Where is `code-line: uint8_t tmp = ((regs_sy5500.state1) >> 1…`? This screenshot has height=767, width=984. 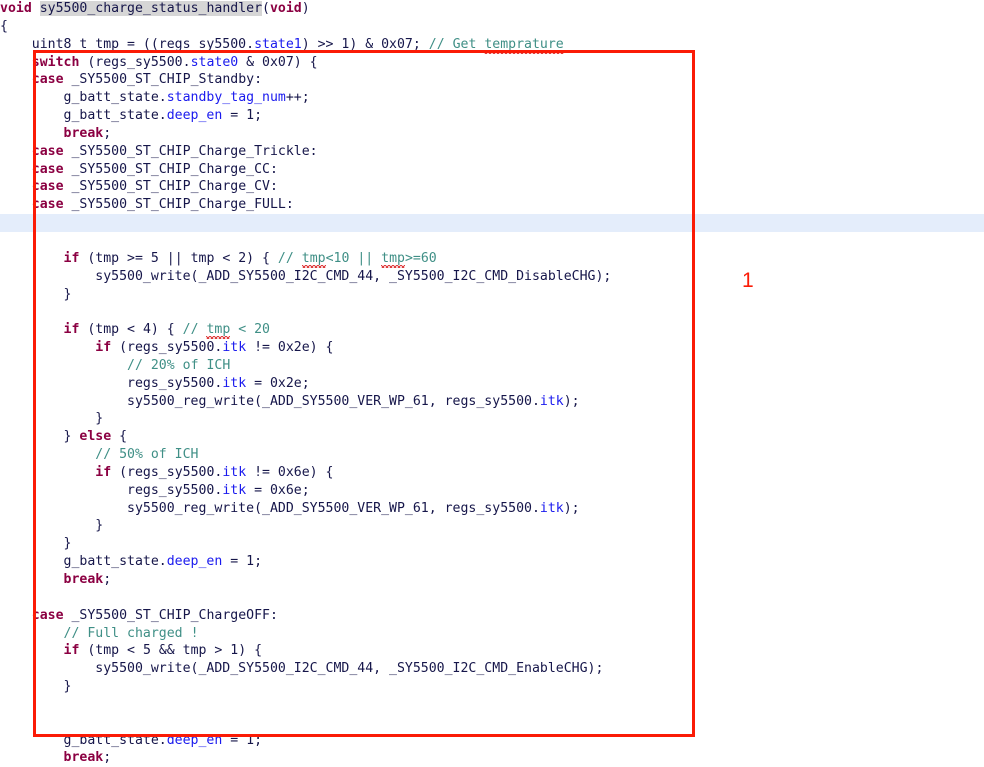 code-line: uint8_t tmp = ((regs_sy5500.state1) >> 1… is located at coordinates (492, 45).